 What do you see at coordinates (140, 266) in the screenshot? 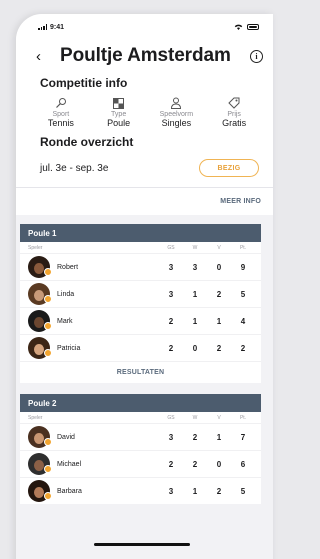
I see `table-row: Robert 3 3 0 9` at bounding box center [140, 266].